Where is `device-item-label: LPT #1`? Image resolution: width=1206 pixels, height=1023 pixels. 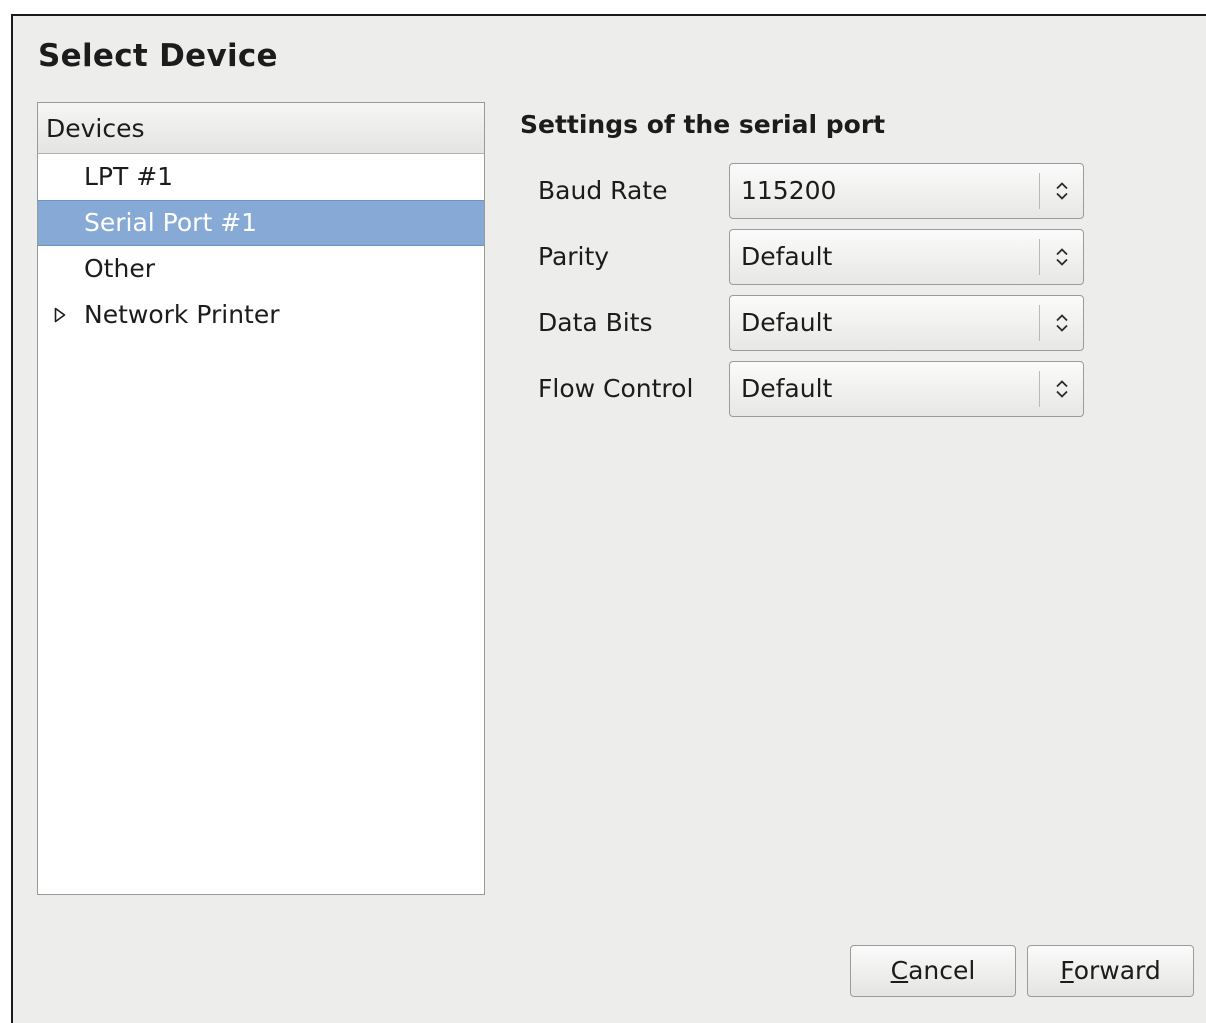 device-item-label: LPT #1 is located at coordinates (129, 176).